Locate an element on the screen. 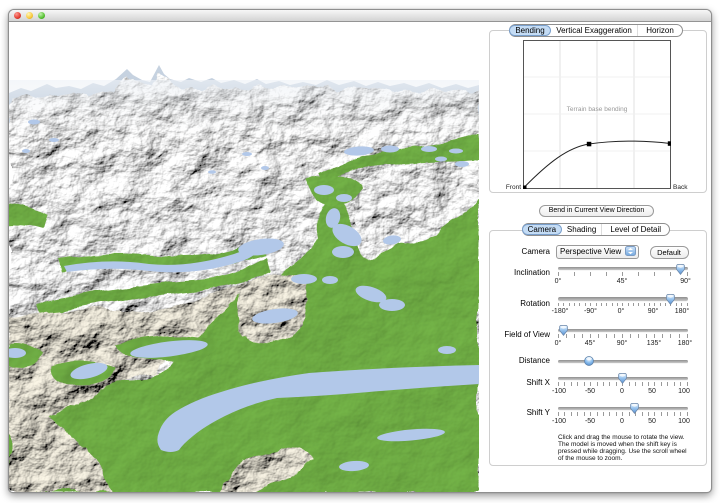 This screenshot has width=720, height=503. svg-text: Terrain base bending is located at coordinates (597, 109).